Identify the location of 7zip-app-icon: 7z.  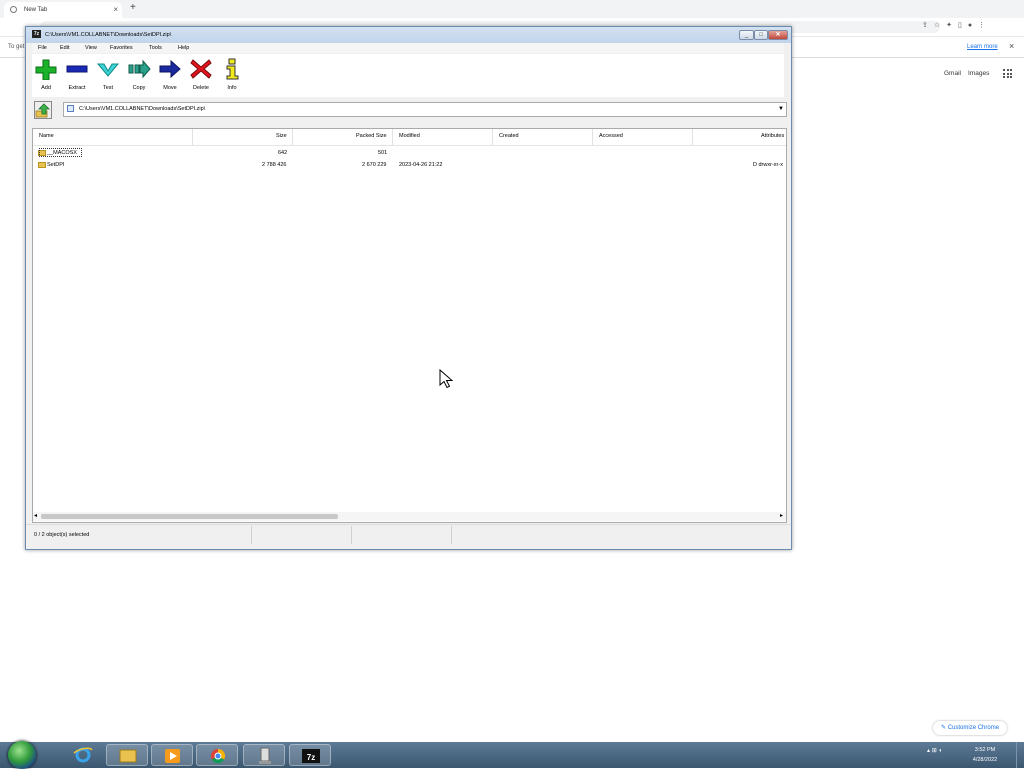
(36, 34).